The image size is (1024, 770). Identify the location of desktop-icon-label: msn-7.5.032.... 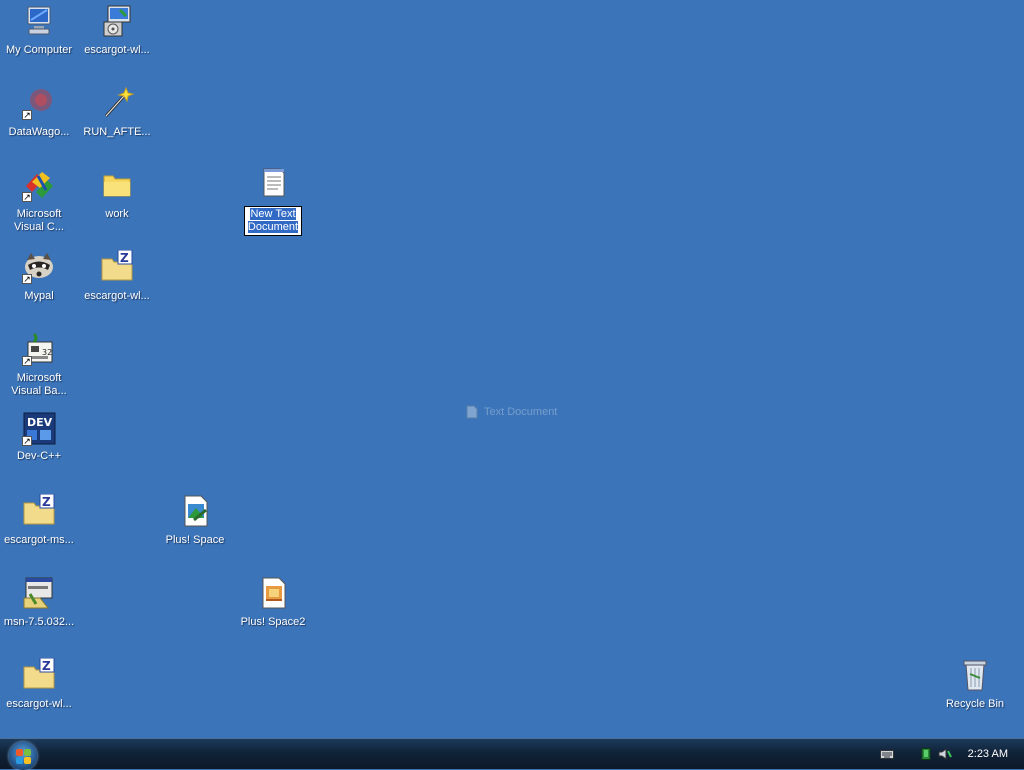
(39, 622).